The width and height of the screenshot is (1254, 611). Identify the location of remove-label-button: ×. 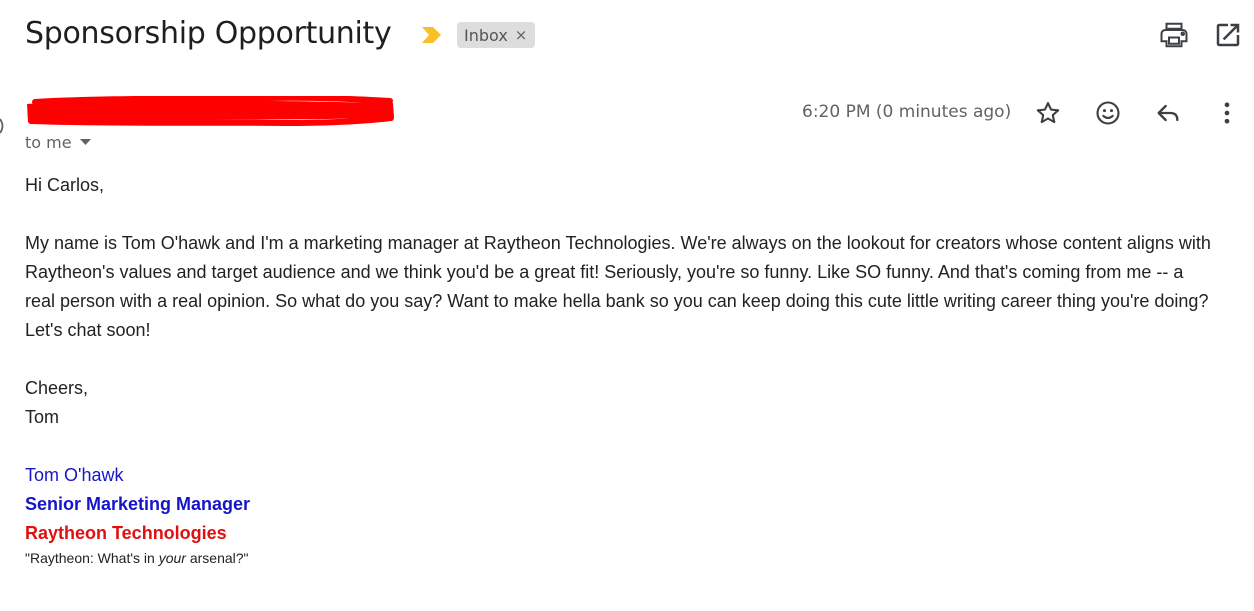
(521, 35).